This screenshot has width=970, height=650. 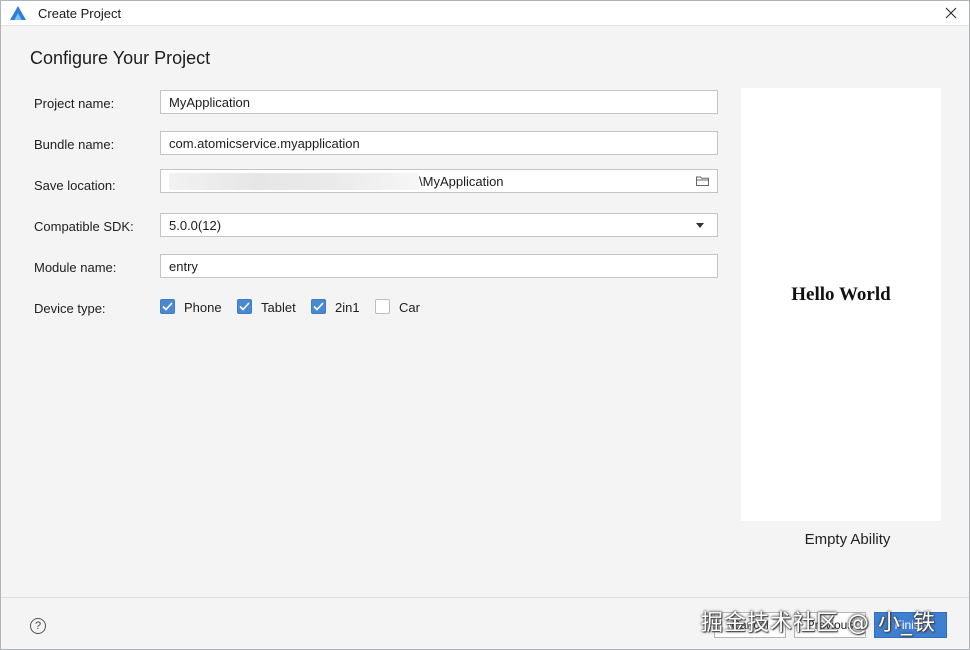 I want to click on compatible-sdk-value: 5.0.0(12), so click(x=195, y=225).